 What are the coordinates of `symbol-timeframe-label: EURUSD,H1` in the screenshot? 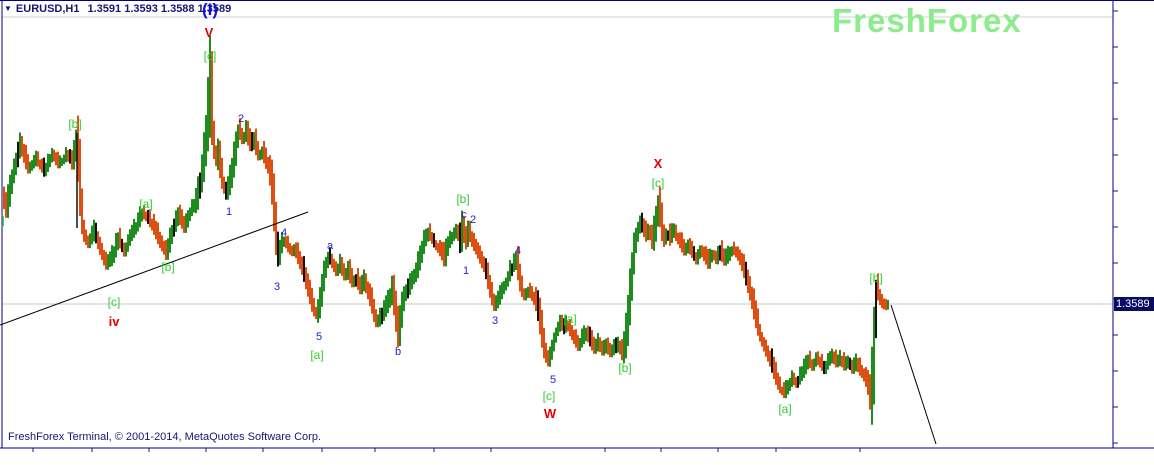 It's located at (47, 9).